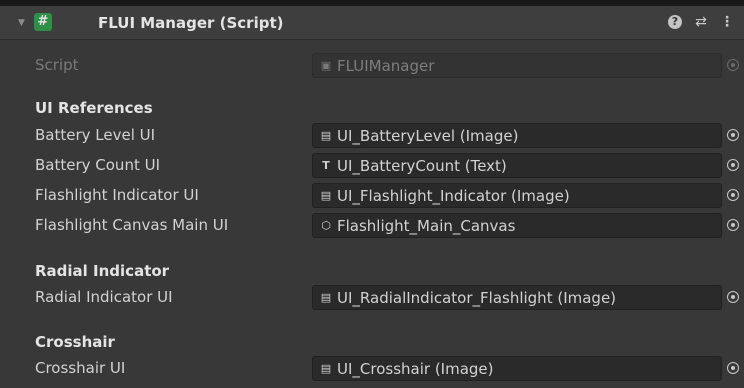  I want to click on field-battery-level-ui: ▤ UI_BatteryLevel (Image), so click(517, 135).